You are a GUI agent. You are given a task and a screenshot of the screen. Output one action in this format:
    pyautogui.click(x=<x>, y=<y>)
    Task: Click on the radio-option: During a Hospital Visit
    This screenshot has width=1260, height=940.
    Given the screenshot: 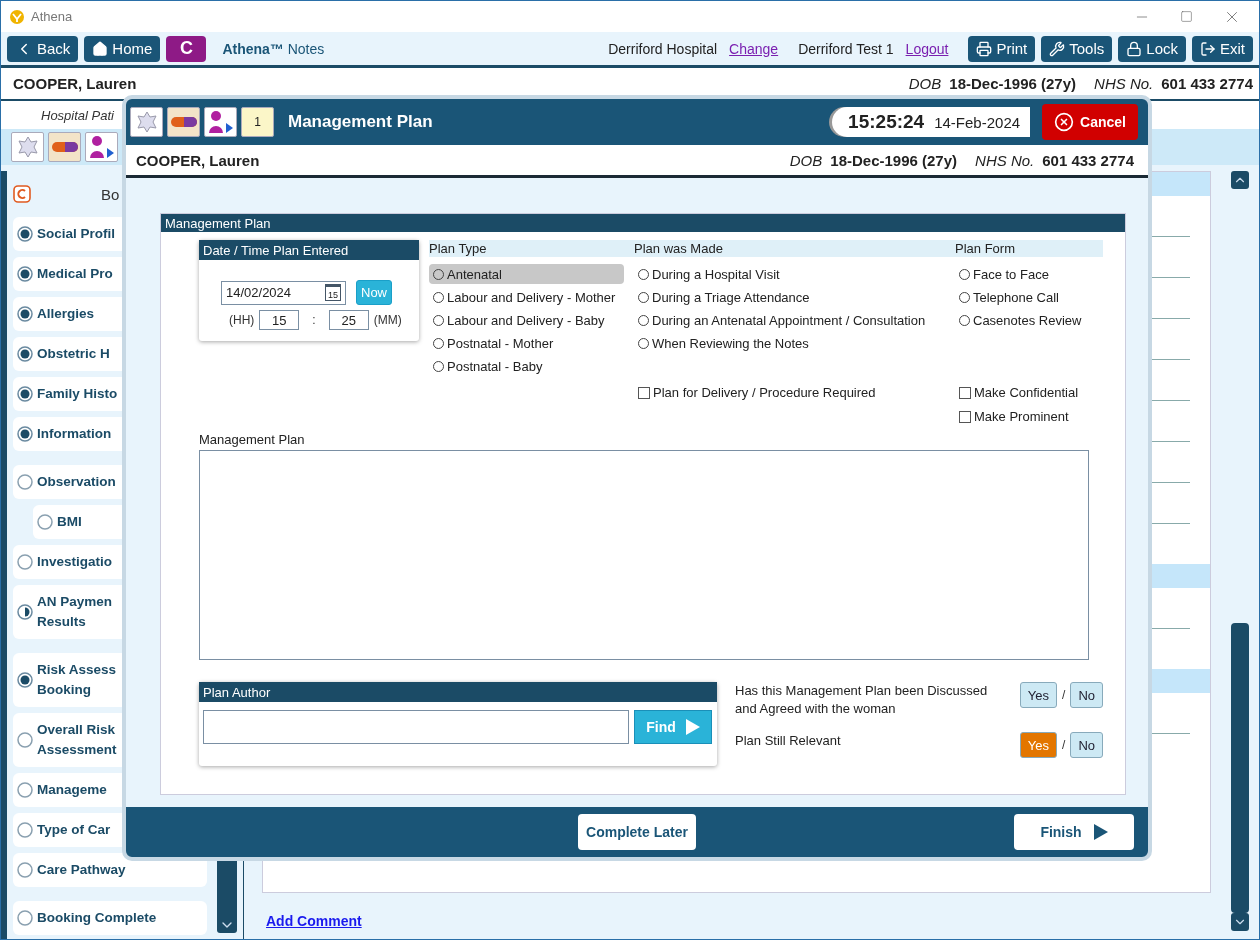 What is the action you would take?
    pyautogui.click(x=789, y=274)
    